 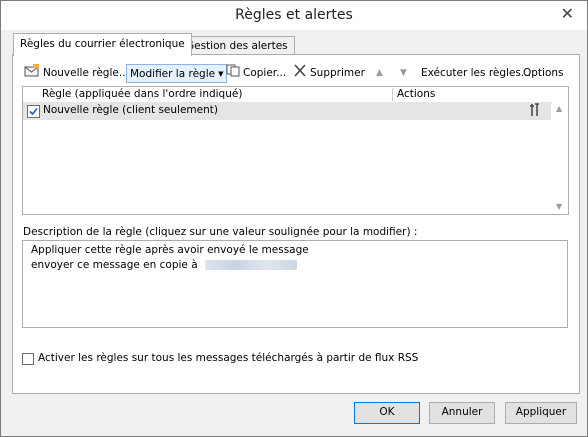 I want to click on checkmark-icon, so click(x=33, y=111).